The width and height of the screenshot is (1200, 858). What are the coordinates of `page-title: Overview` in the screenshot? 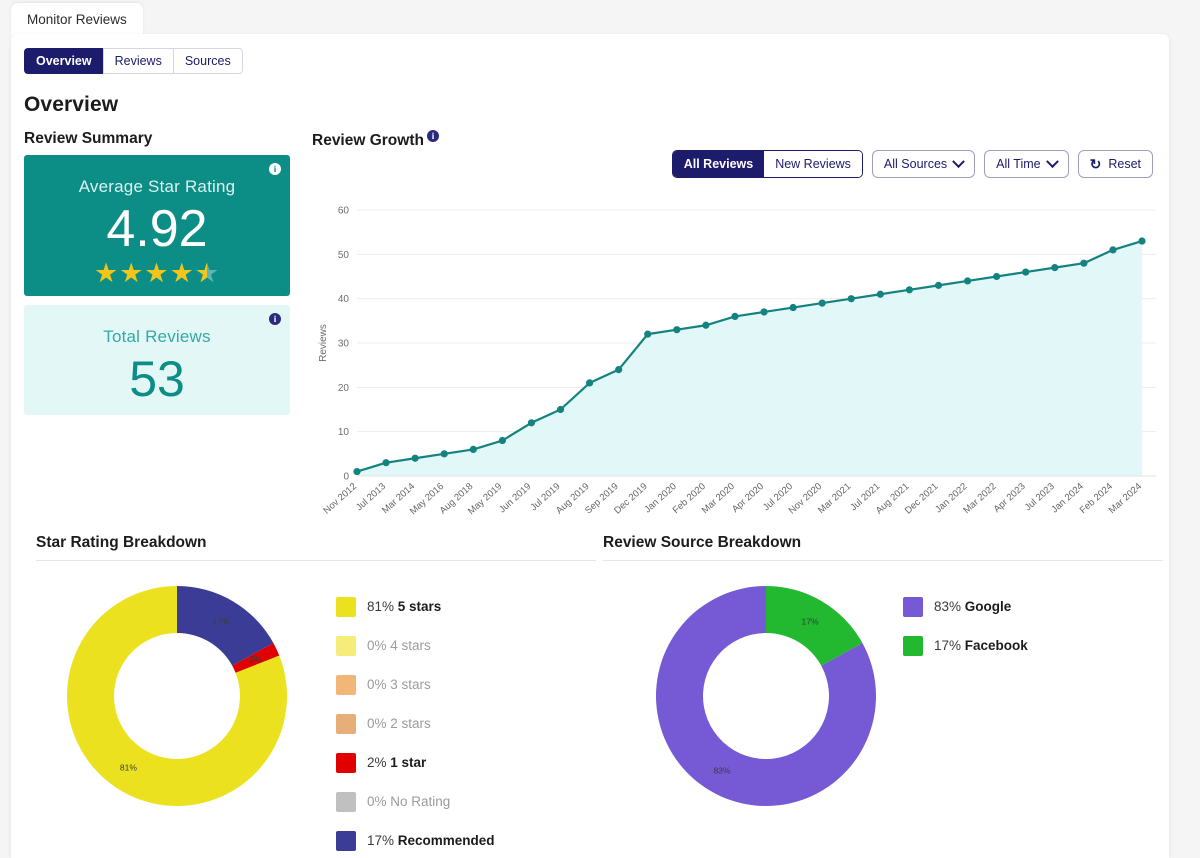 It's located at (71, 104).